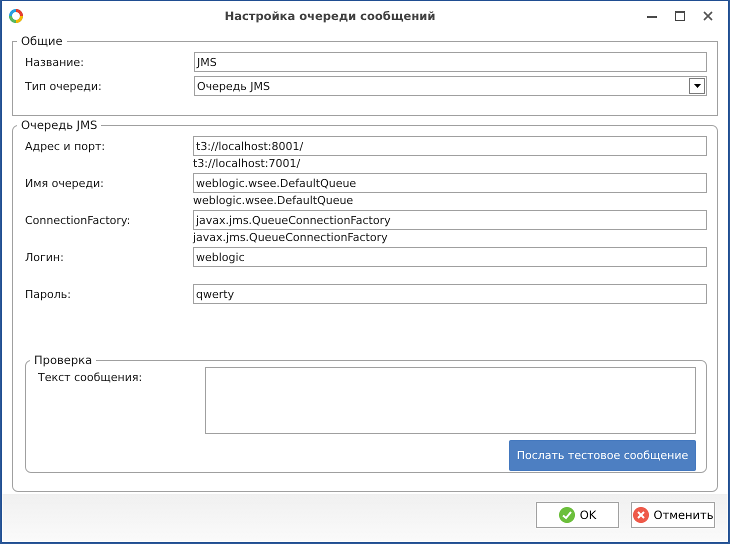 The width and height of the screenshot is (730, 544). I want to click on default-value-text: weblogic.wsee.DefaultQueue, so click(273, 201).